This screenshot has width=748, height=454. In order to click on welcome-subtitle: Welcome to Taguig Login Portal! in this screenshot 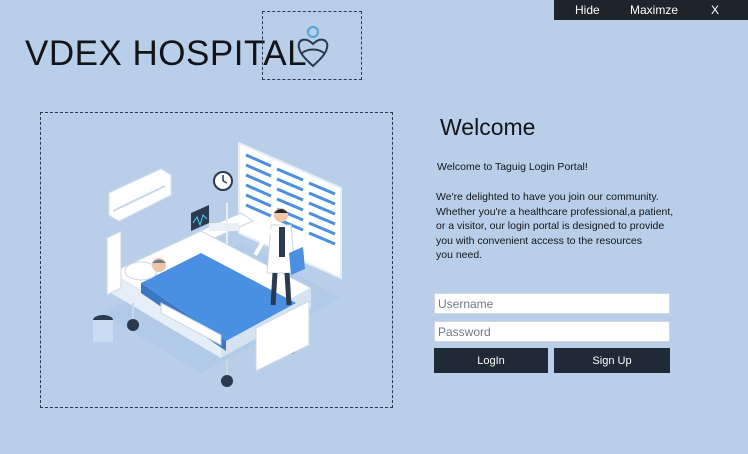, I will do `click(512, 167)`.